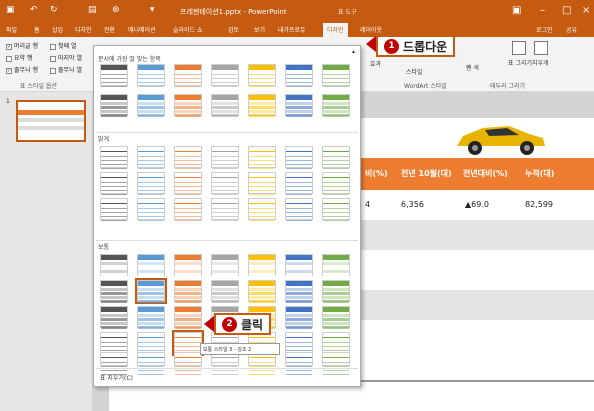 This screenshot has width=594, height=411. I want to click on tab-design: 디자인, so click(83, 29).